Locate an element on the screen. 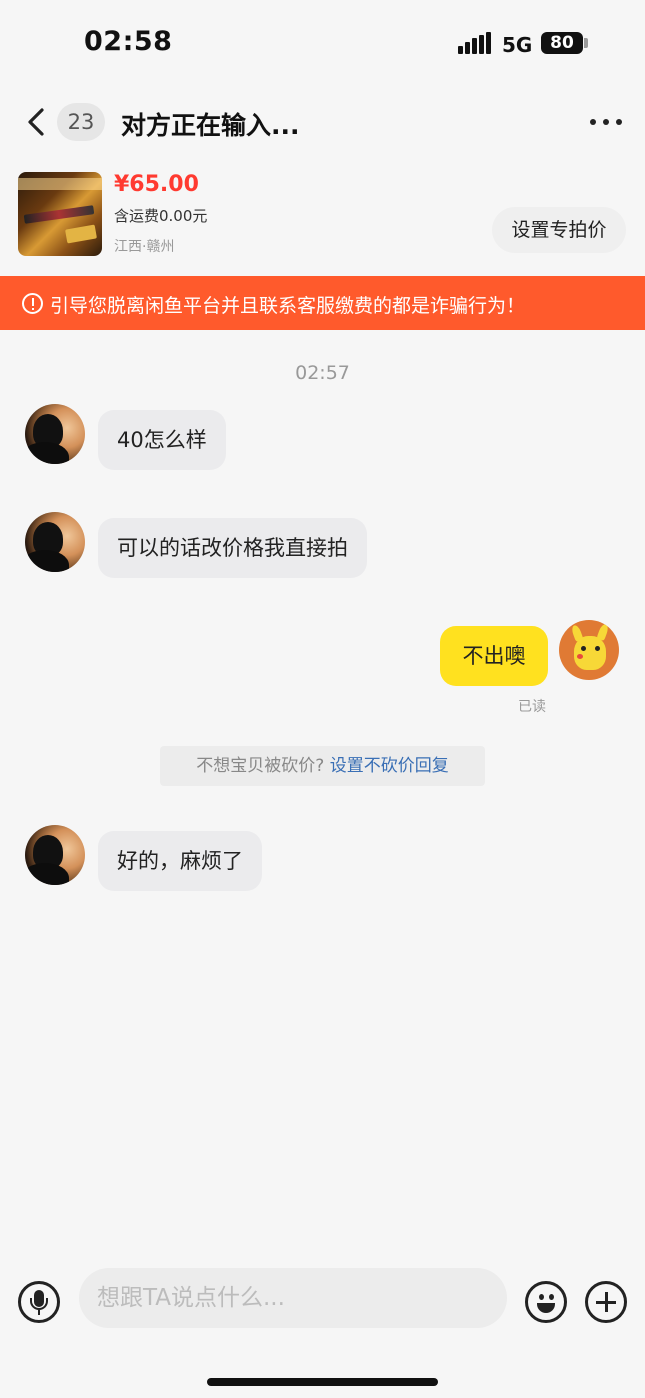 This screenshot has height=1398, width=645. input-bar is located at coordinates (322, 1302).